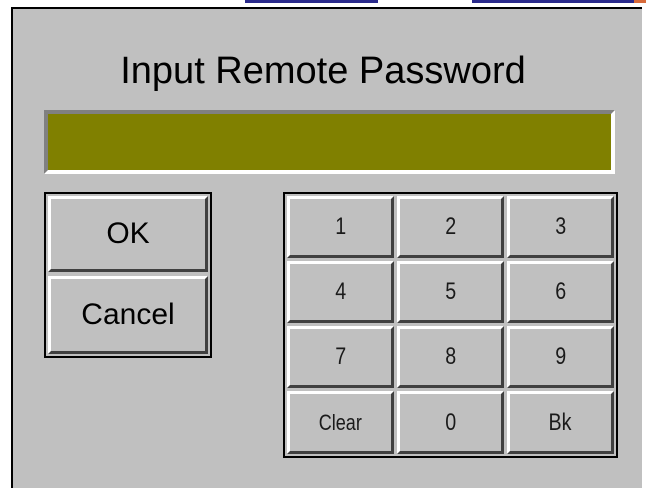  I want to click on key-label: 1, so click(340, 226).